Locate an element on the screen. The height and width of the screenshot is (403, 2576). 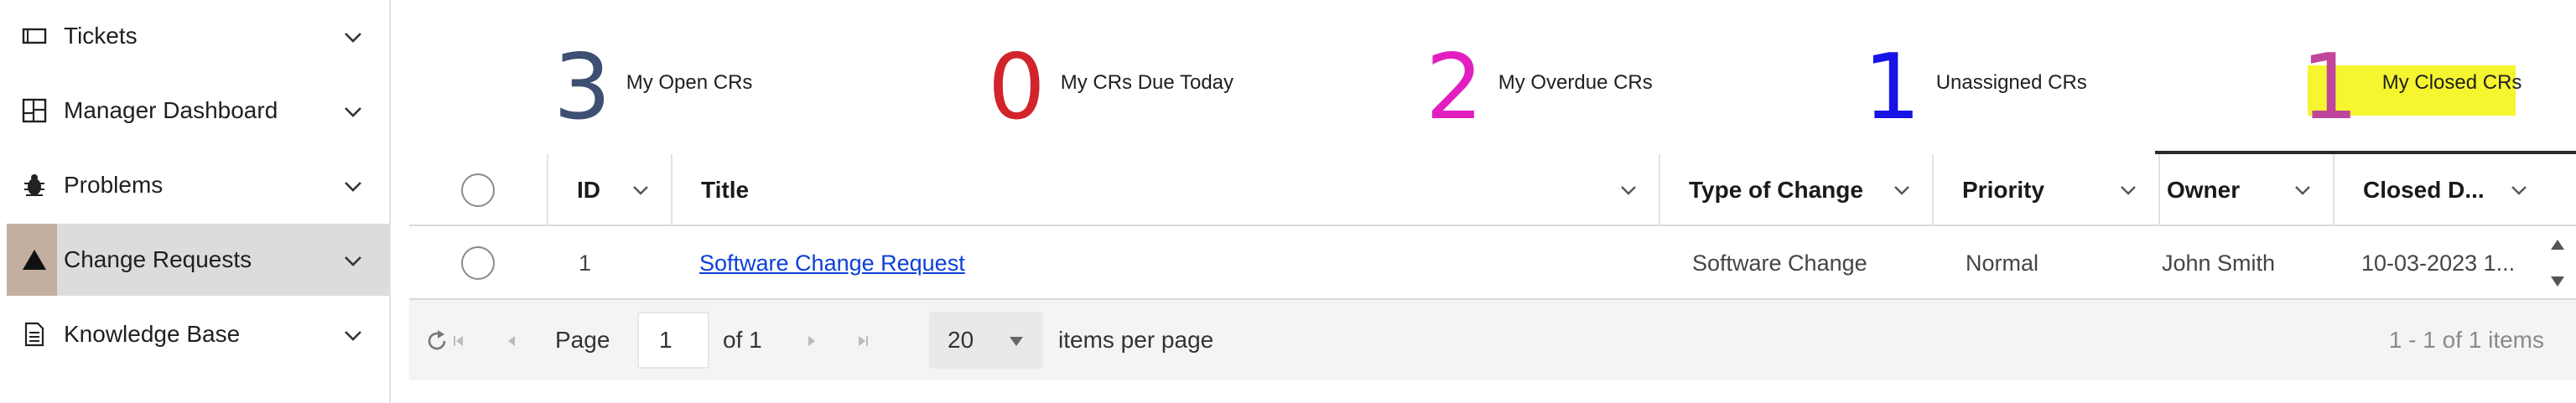
page-number-input is located at coordinates (673, 340).